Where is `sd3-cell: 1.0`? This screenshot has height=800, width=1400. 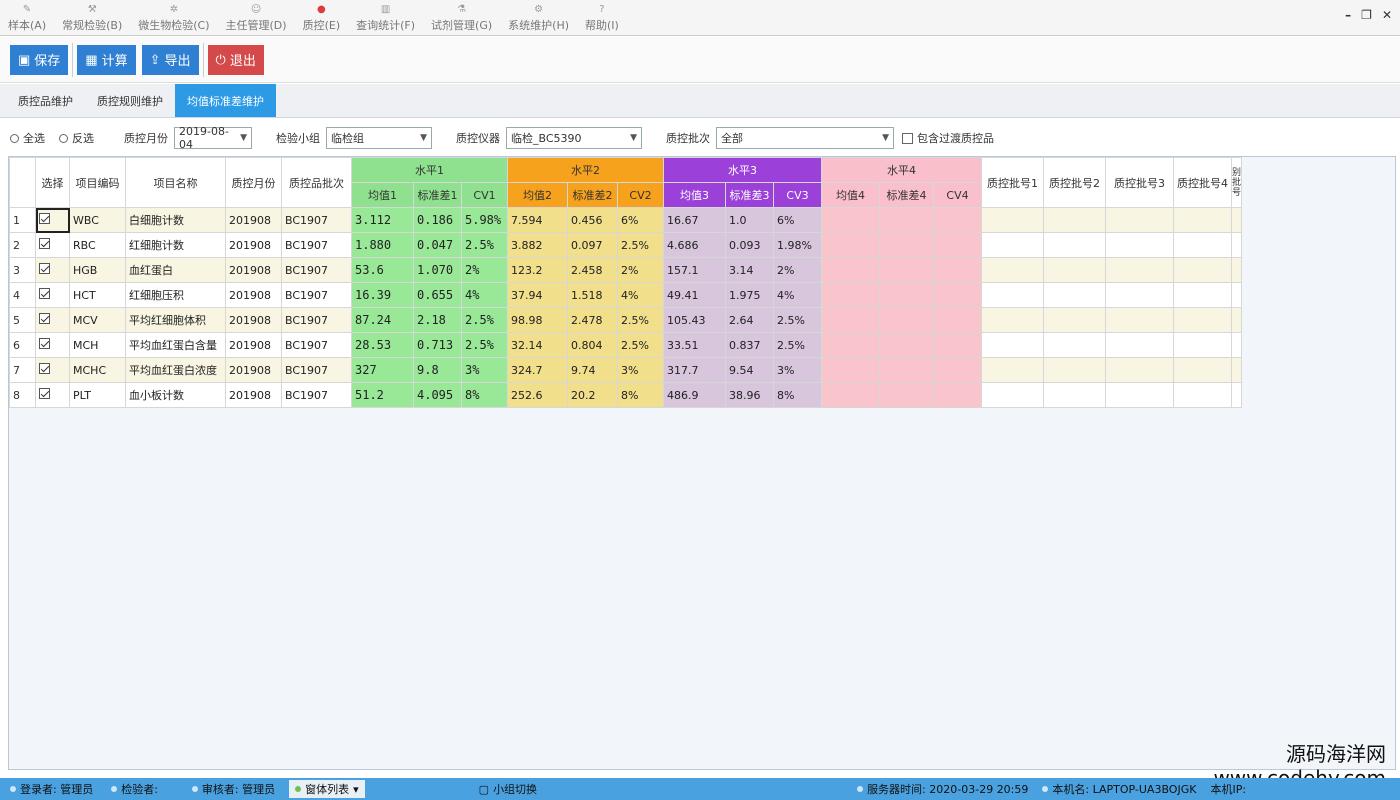
sd3-cell: 1.0 is located at coordinates (749, 220).